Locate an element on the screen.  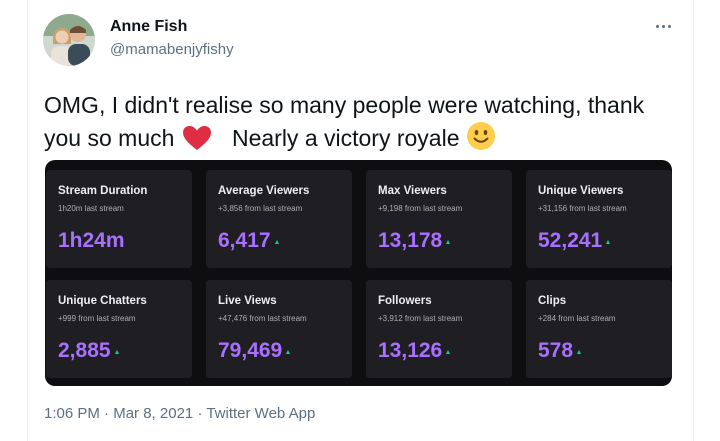
stat-title: Max Viewers is located at coordinates (412, 191).